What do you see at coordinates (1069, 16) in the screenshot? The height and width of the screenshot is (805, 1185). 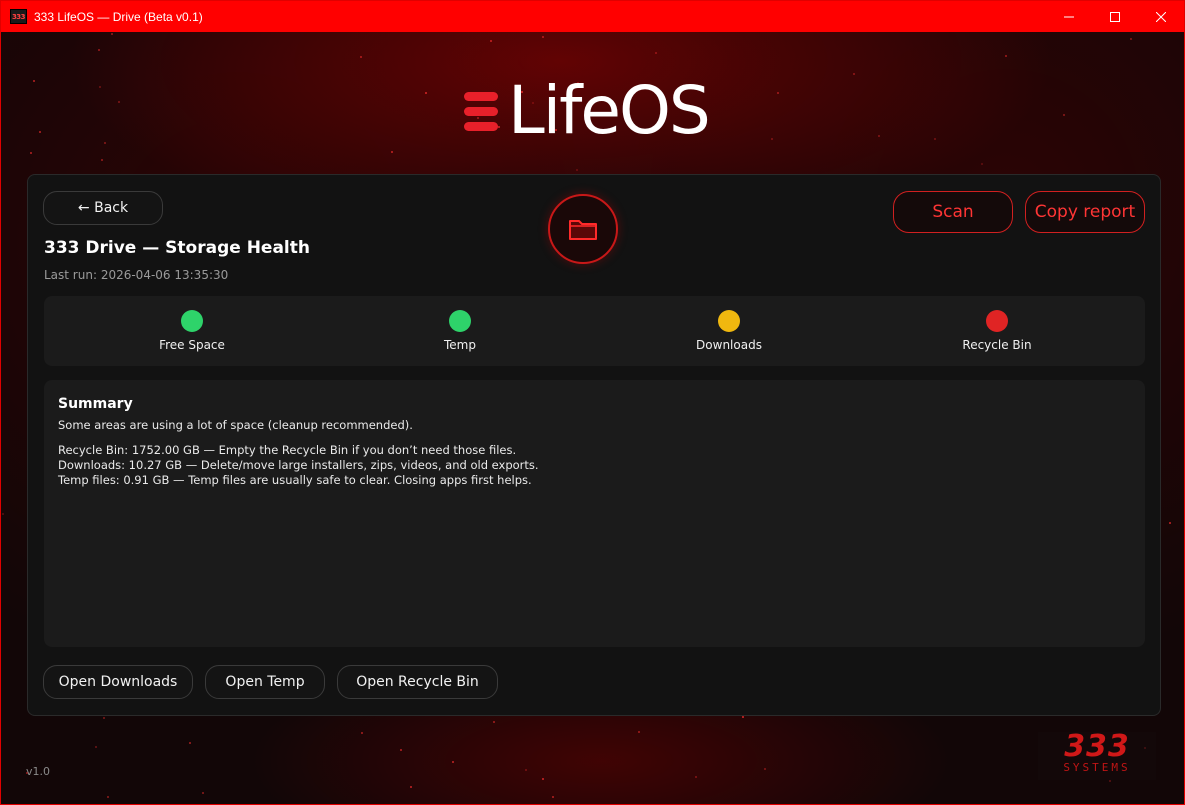 I see `minimize-icon` at bounding box center [1069, 16].